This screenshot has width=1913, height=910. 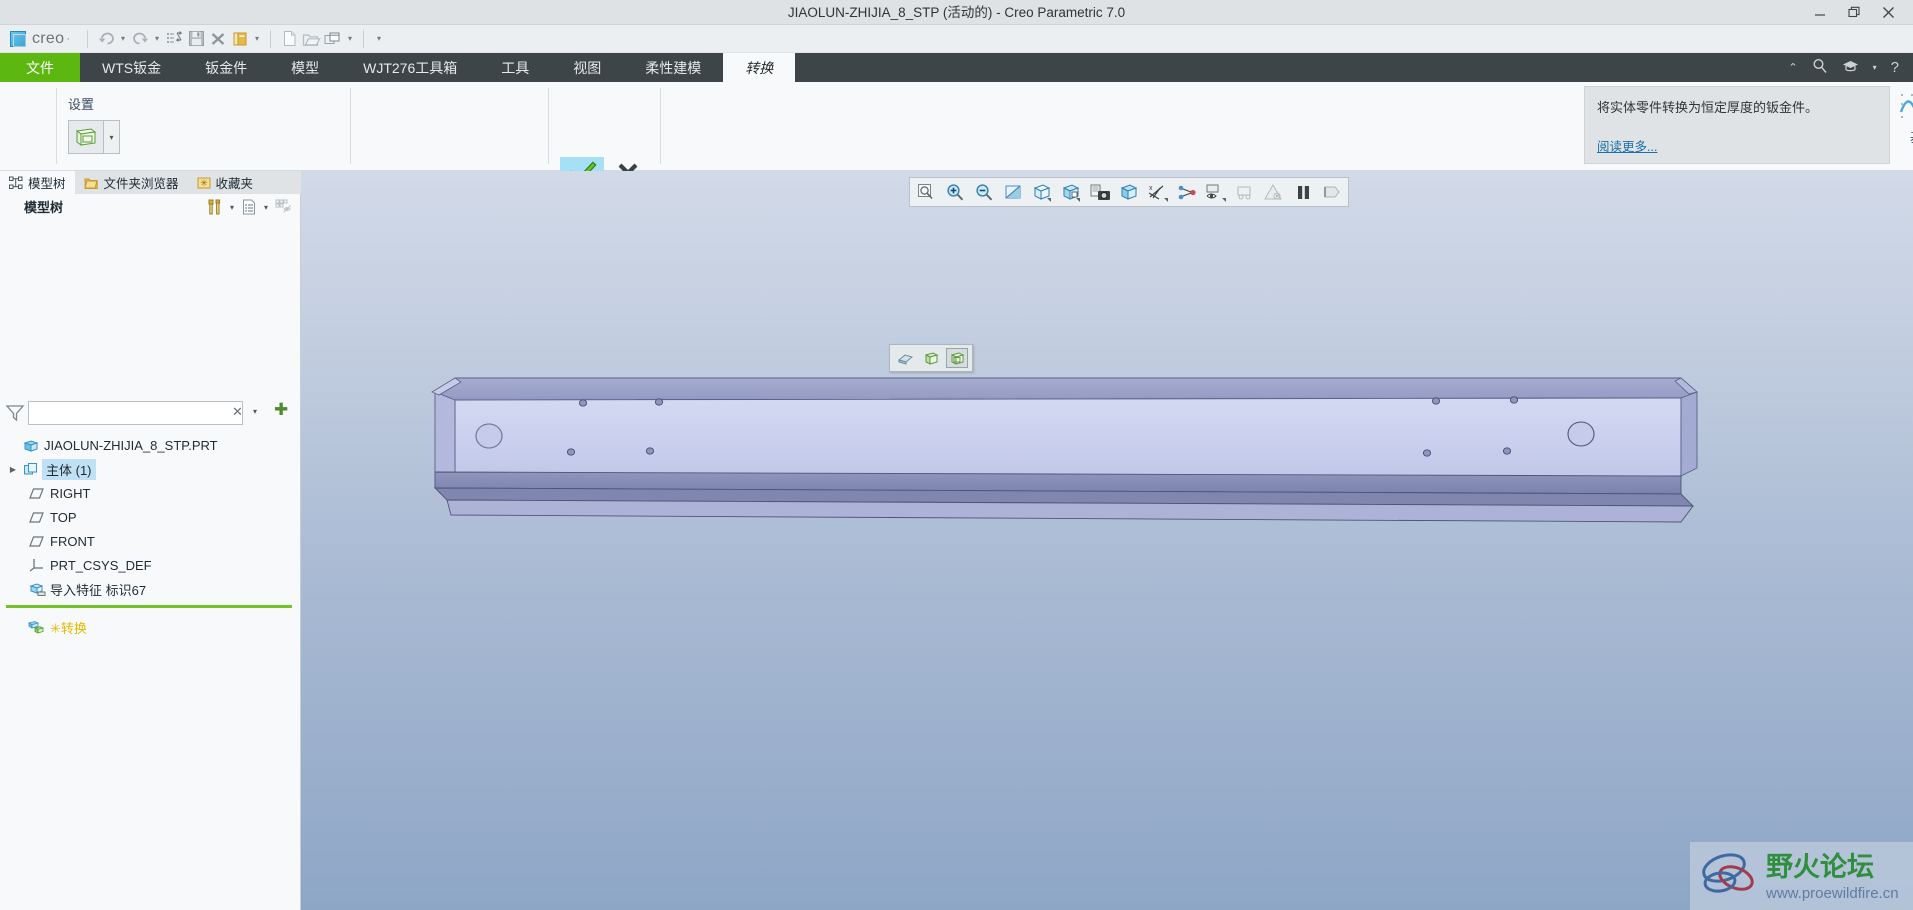 What do you see at coordinates (333, 39) in the screenshot?
I see `window-switch-button` at bounding box center [333, 39].